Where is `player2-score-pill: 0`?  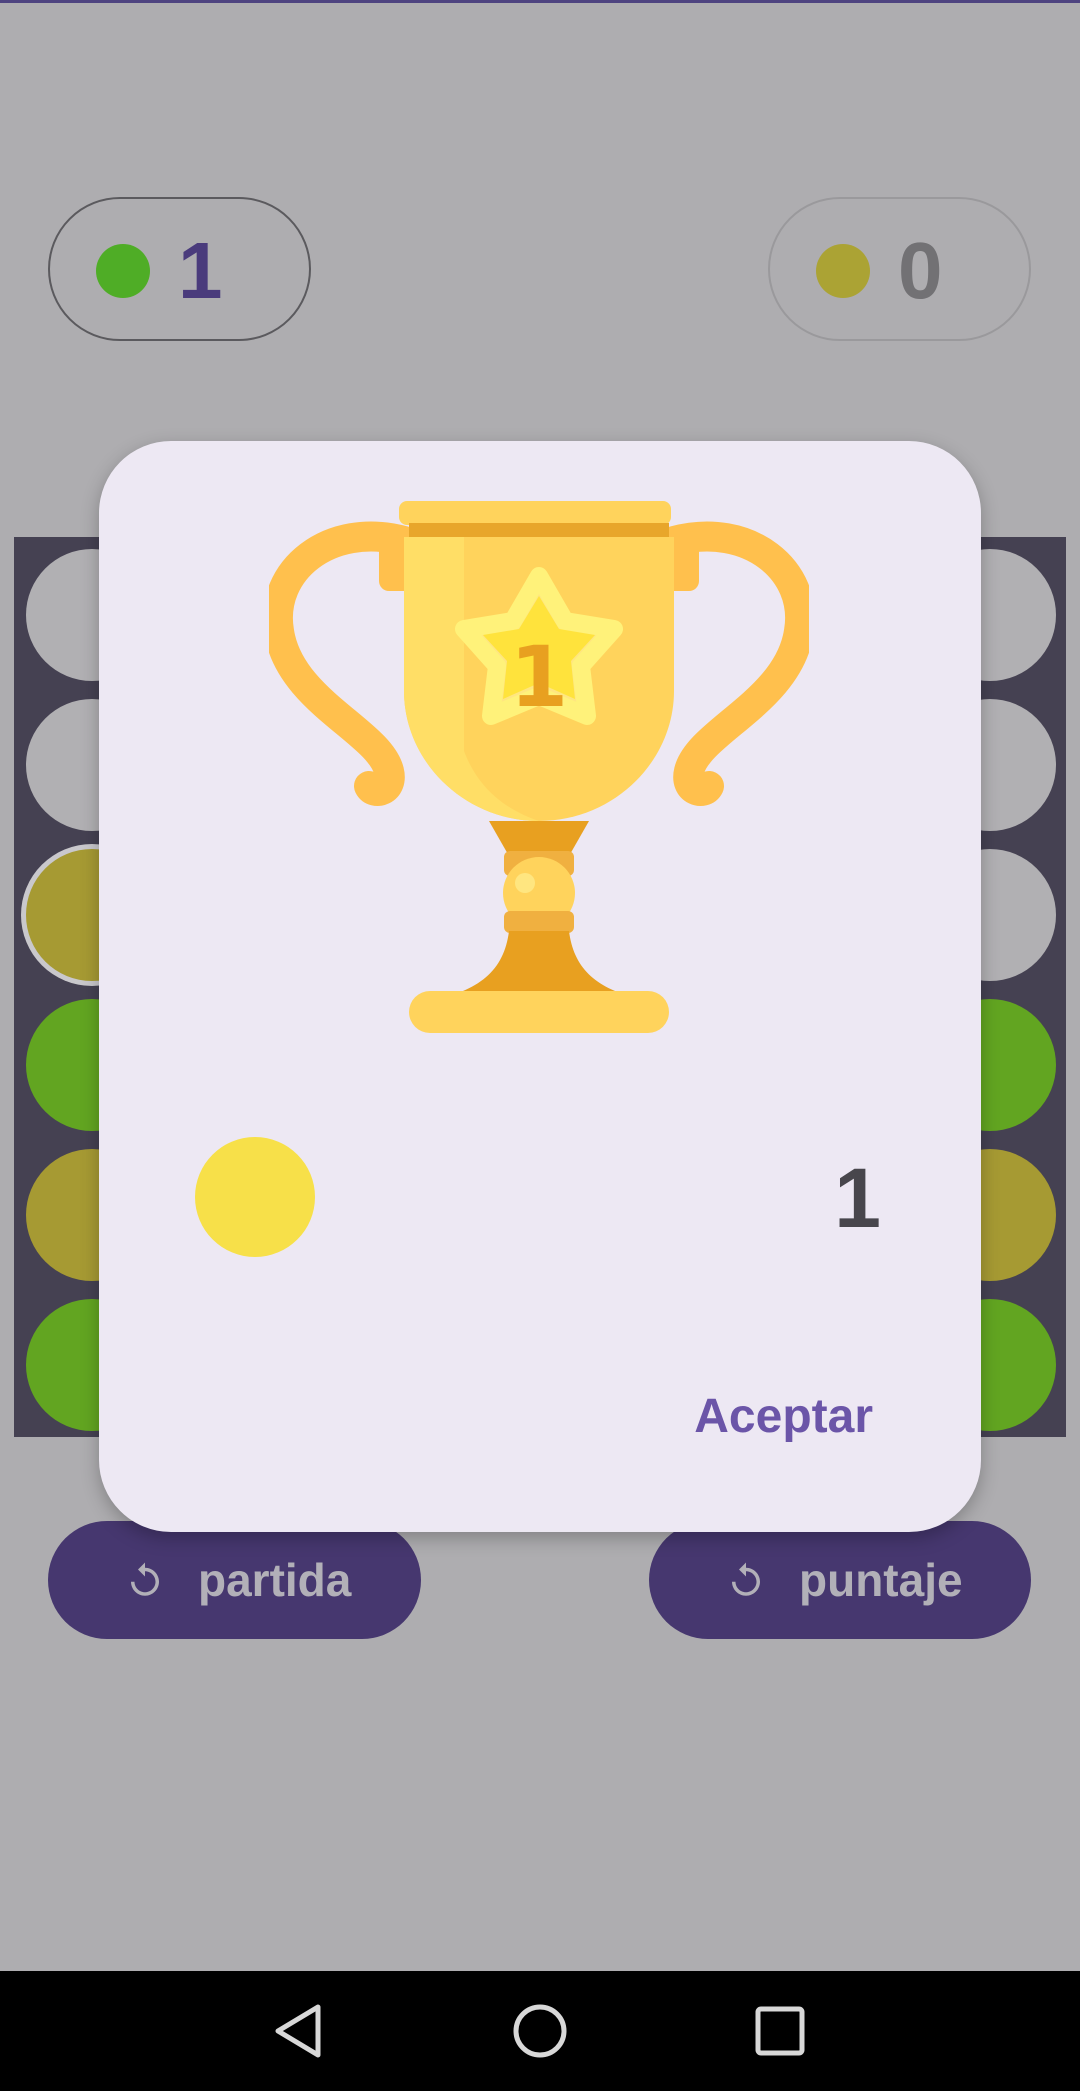 player2-score-pill: 0 is located at coordinates (899, 269).